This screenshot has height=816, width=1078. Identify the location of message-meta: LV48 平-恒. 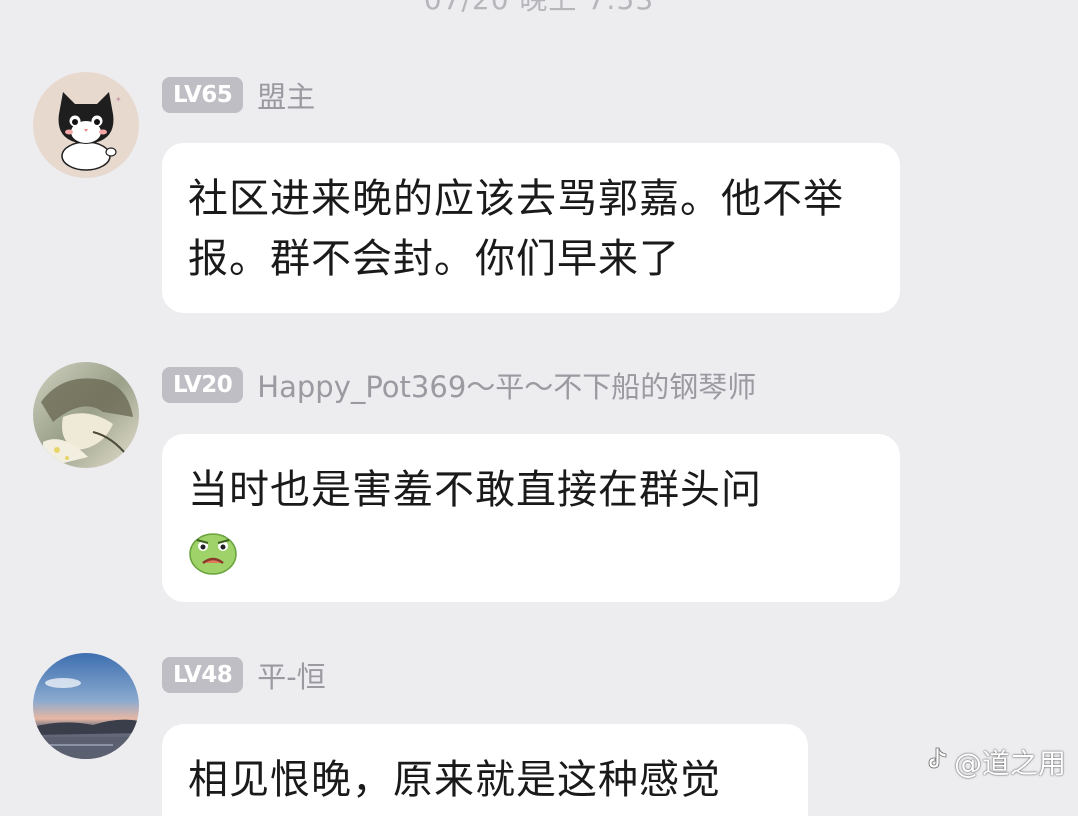
(244, 675).